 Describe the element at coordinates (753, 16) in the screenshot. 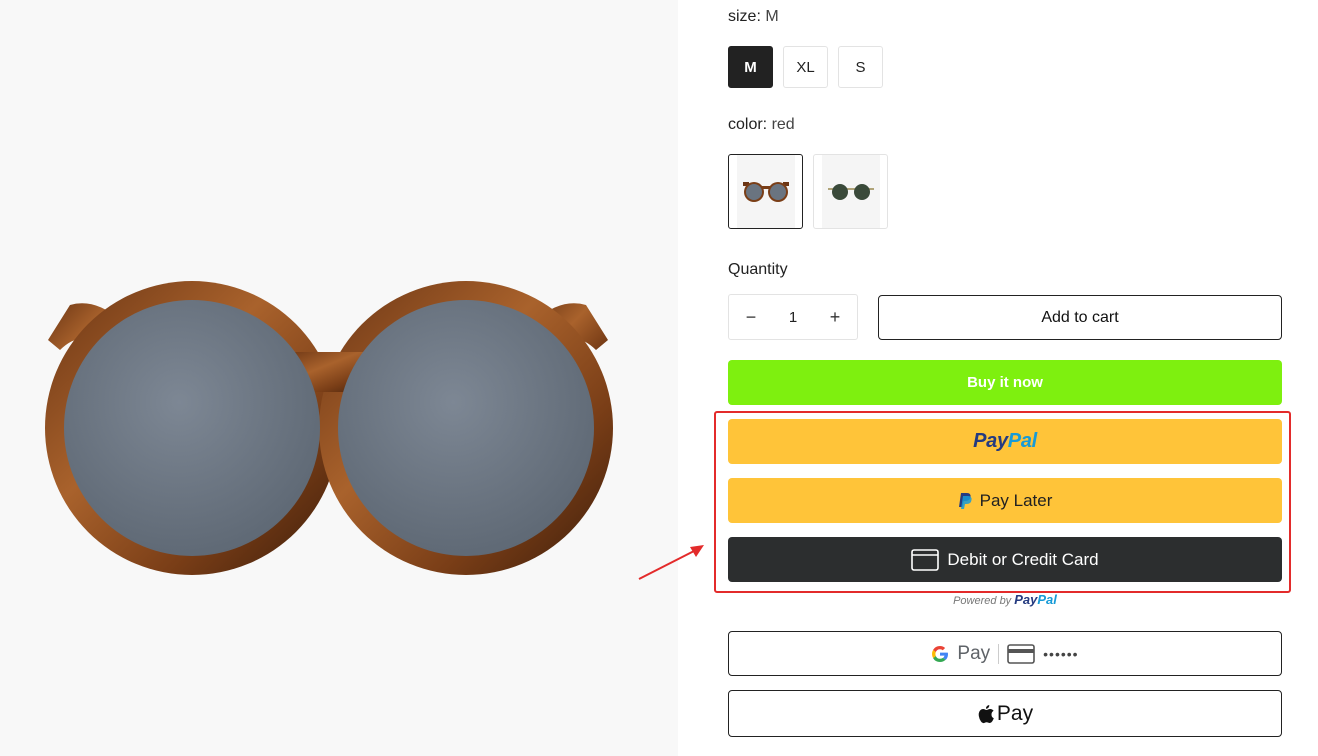

I see `size-label: size: M` at that location.